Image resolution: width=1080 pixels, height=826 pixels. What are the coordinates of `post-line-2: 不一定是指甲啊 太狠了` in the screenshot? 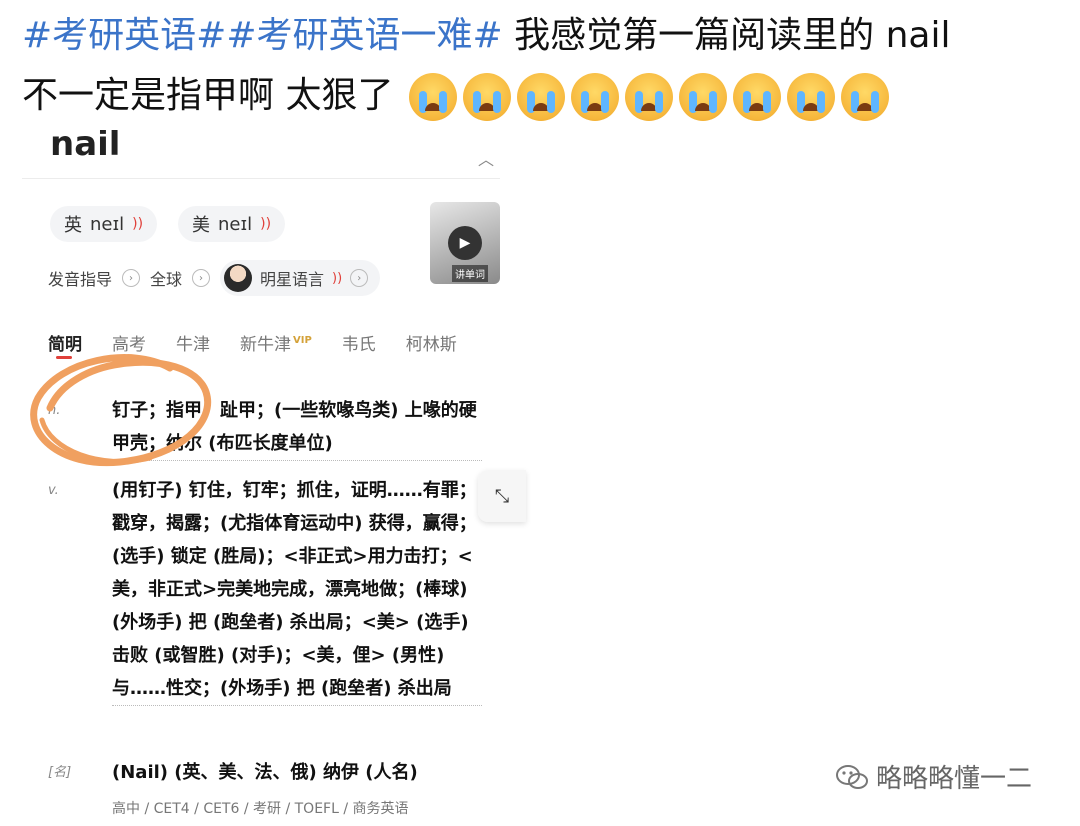 It's located at (542, 96).